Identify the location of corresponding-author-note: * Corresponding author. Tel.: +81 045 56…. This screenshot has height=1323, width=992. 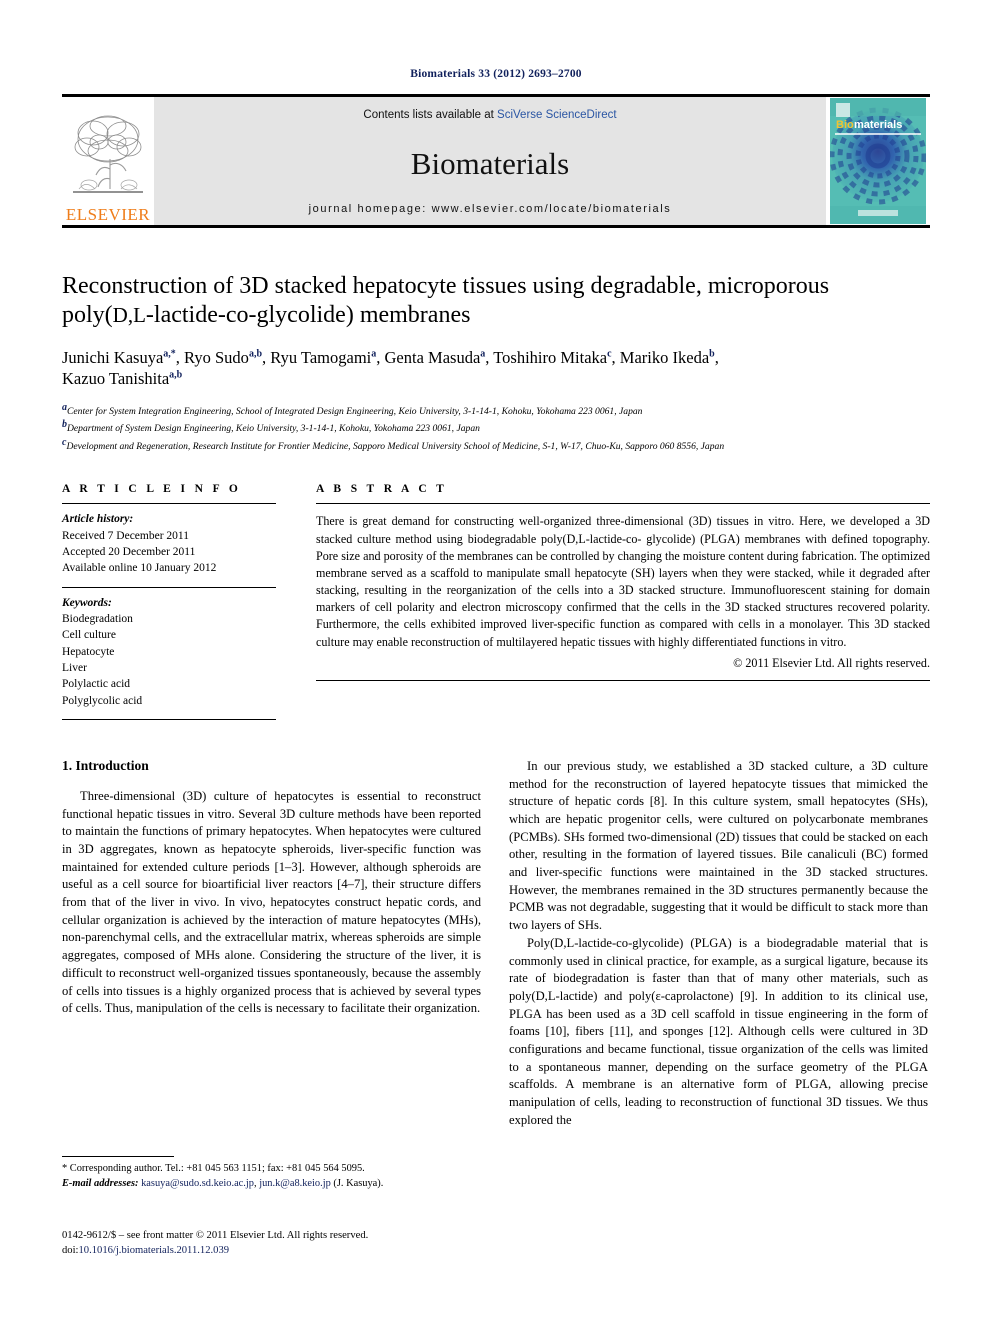
(213, 1168).